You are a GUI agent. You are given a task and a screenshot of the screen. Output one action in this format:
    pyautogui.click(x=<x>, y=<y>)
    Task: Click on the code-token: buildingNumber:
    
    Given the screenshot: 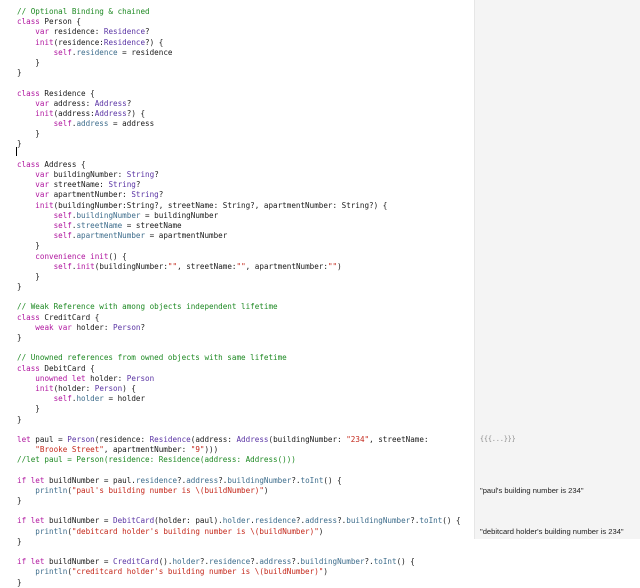 What is the action you would take?
    pyautogui.click(x=88, y=174)
    